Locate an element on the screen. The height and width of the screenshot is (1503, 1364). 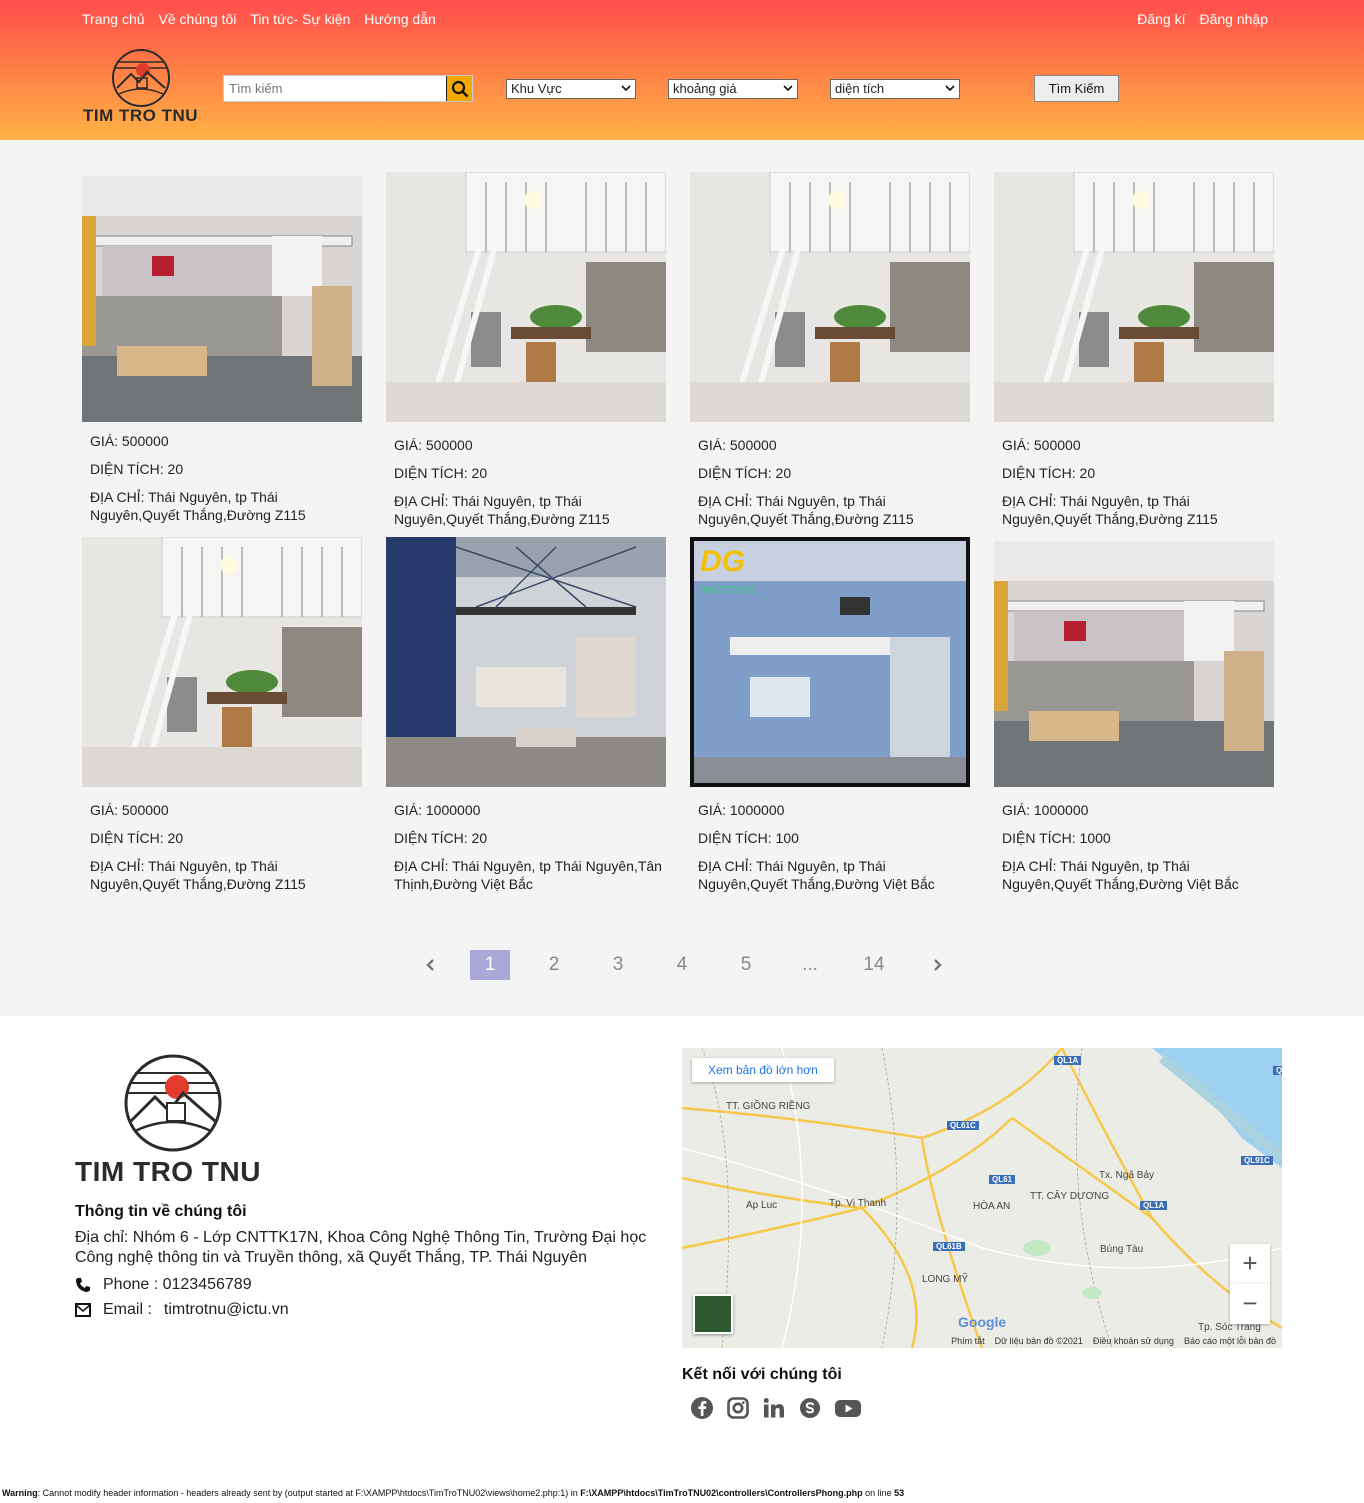
zoom-in-button: + is located at coordinates (1250, 1264).